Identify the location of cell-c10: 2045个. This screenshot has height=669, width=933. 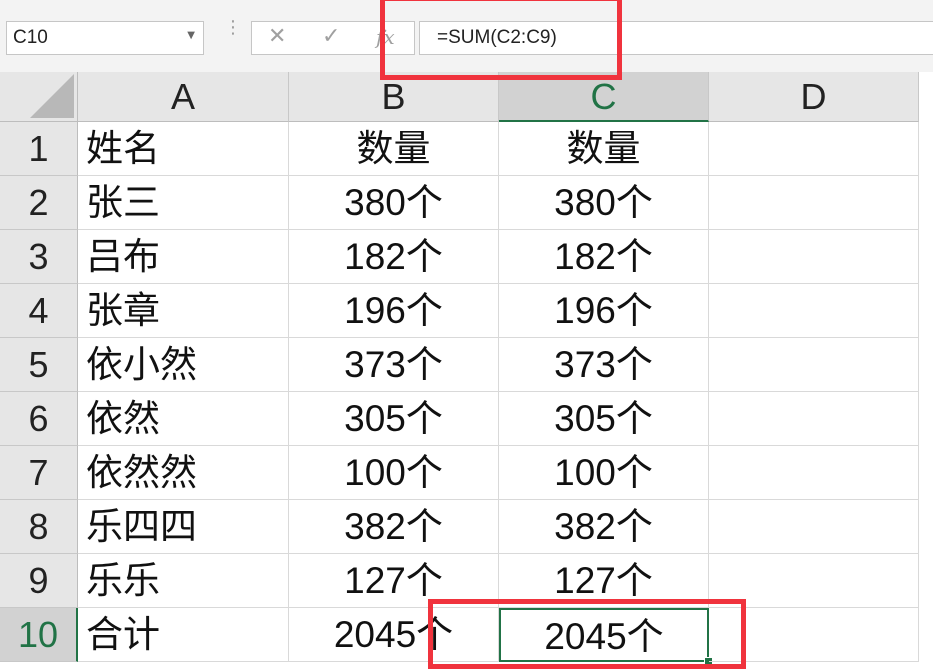
(604, 635).